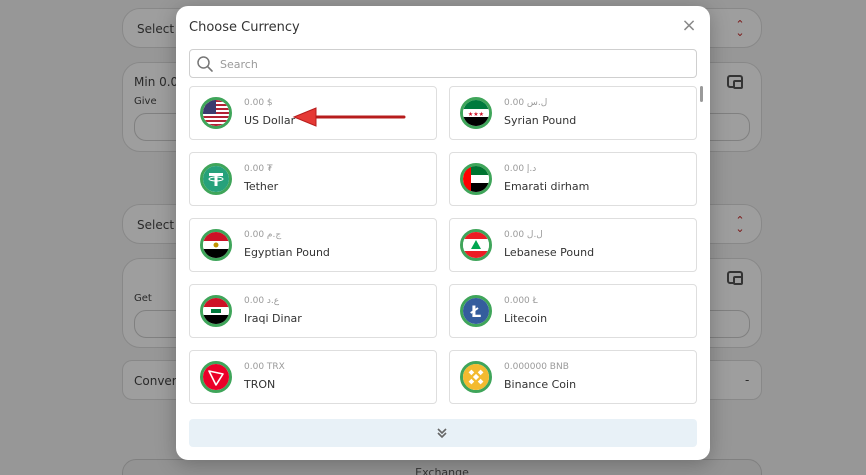 The width and height of the screenshot is (866, 475). Describe the element at coordinates (244, 27) in the screenshot. I see `modal-title: Choose Currency` at that location.